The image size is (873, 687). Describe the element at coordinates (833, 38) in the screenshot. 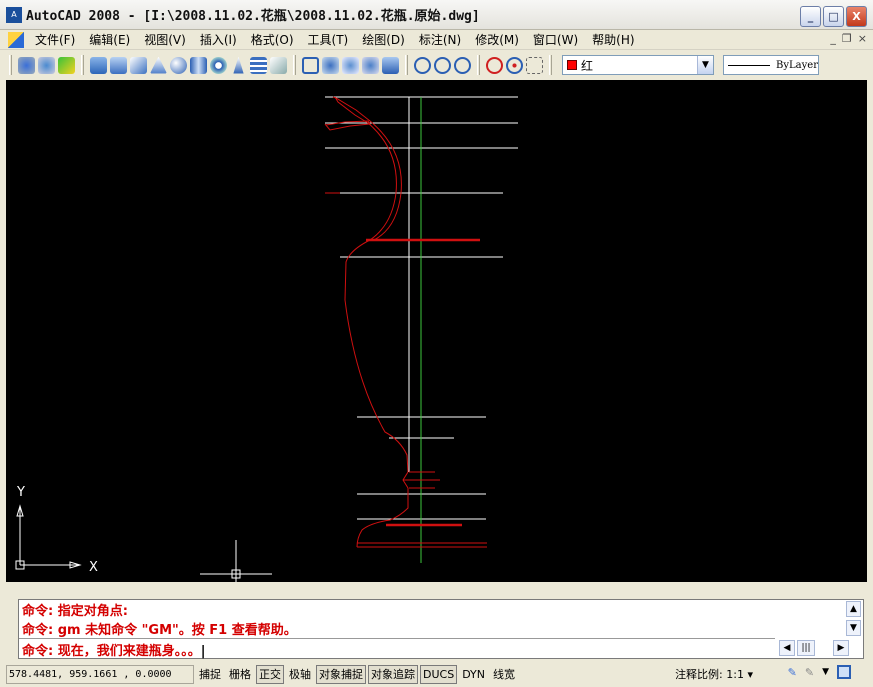

I see `doc-minimize-button: _` at that location.